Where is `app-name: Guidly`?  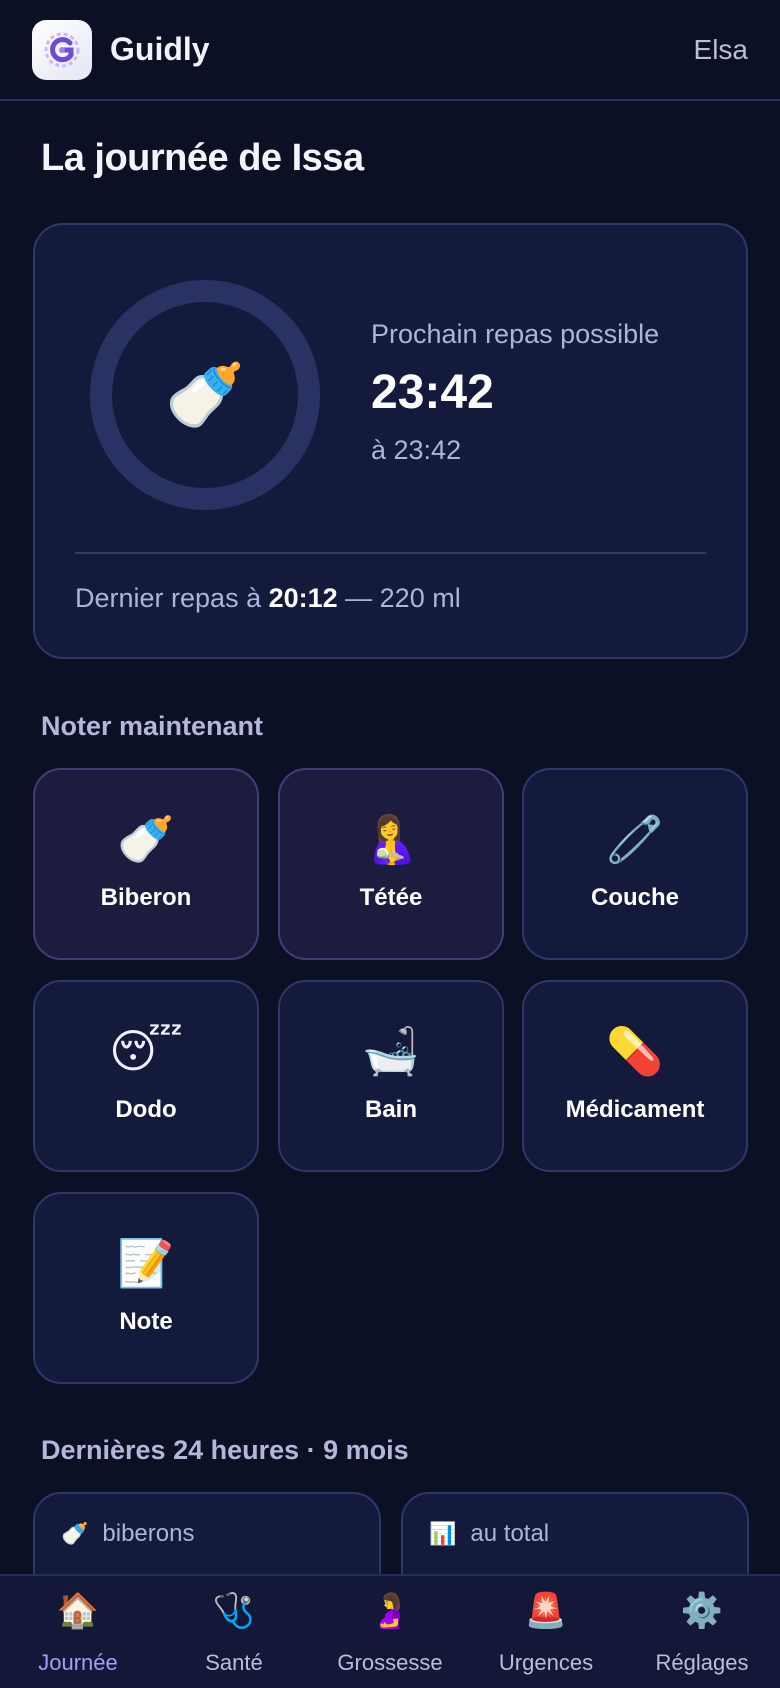
app-name: Guidly is located at coordinates (160, 49).